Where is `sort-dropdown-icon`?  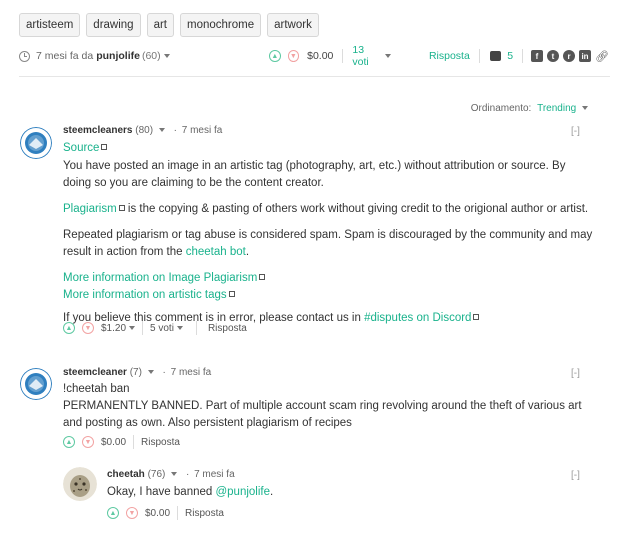
sort-dropdown-icon is located at coordinates (585, 108).